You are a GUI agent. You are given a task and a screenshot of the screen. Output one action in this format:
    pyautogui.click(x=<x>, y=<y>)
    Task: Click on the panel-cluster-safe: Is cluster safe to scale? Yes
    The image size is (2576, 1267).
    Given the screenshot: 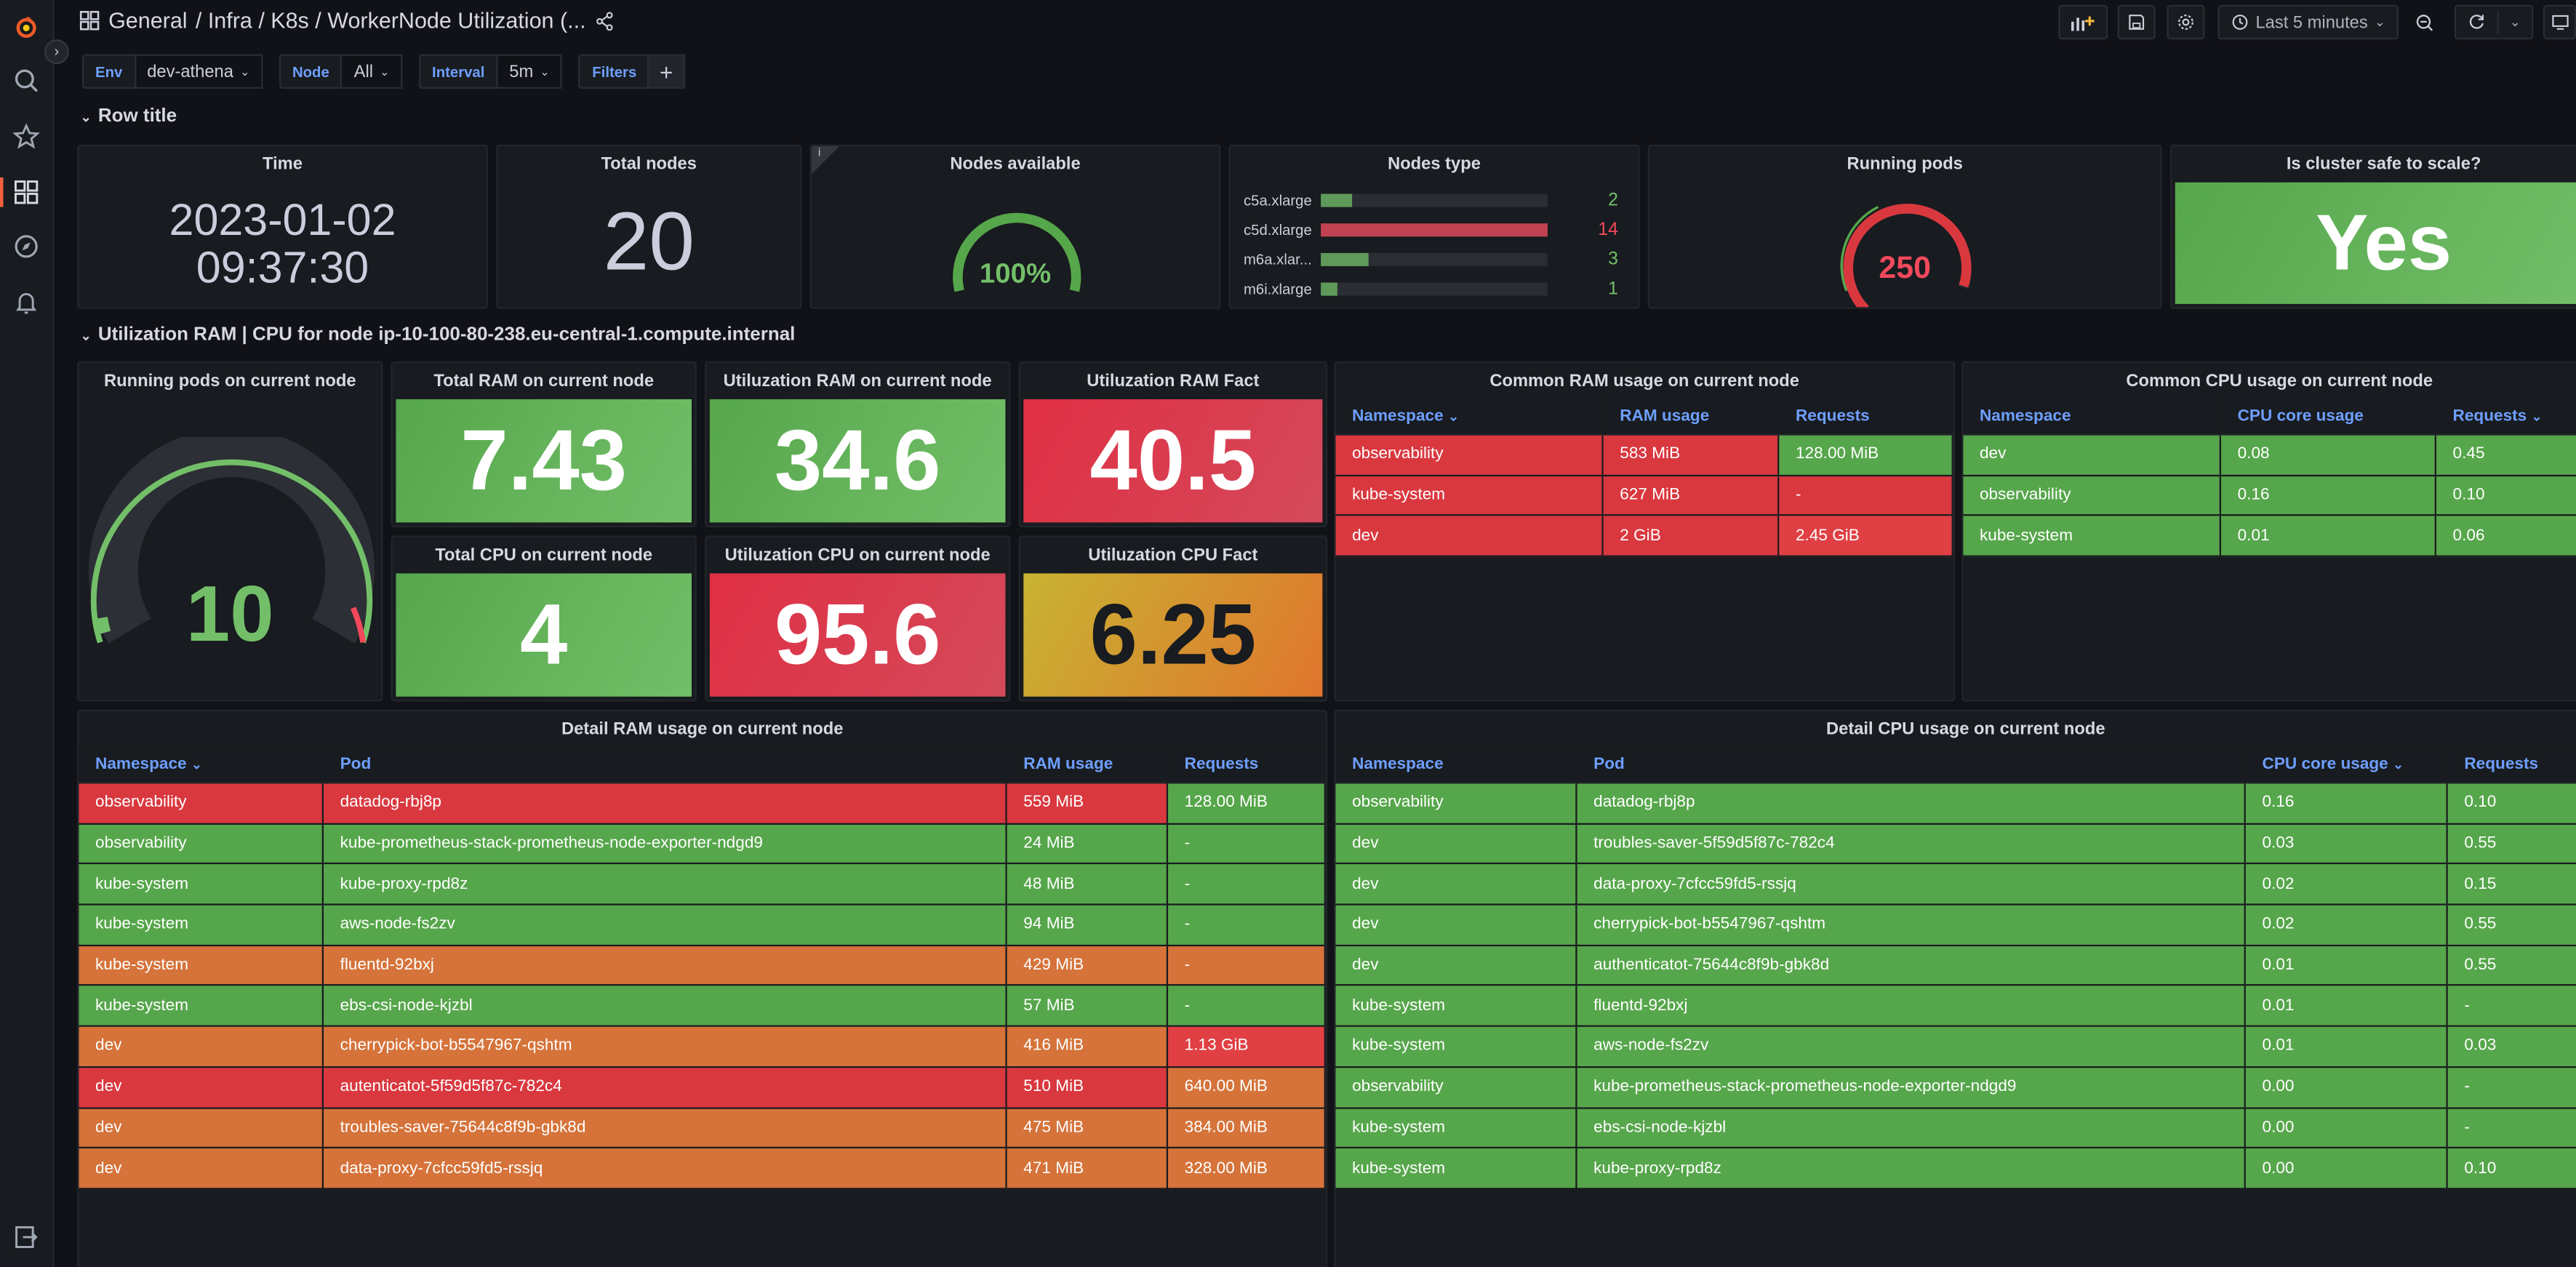 What is the action you would take?
    pyautogui.click(x=2373, y=227)
    